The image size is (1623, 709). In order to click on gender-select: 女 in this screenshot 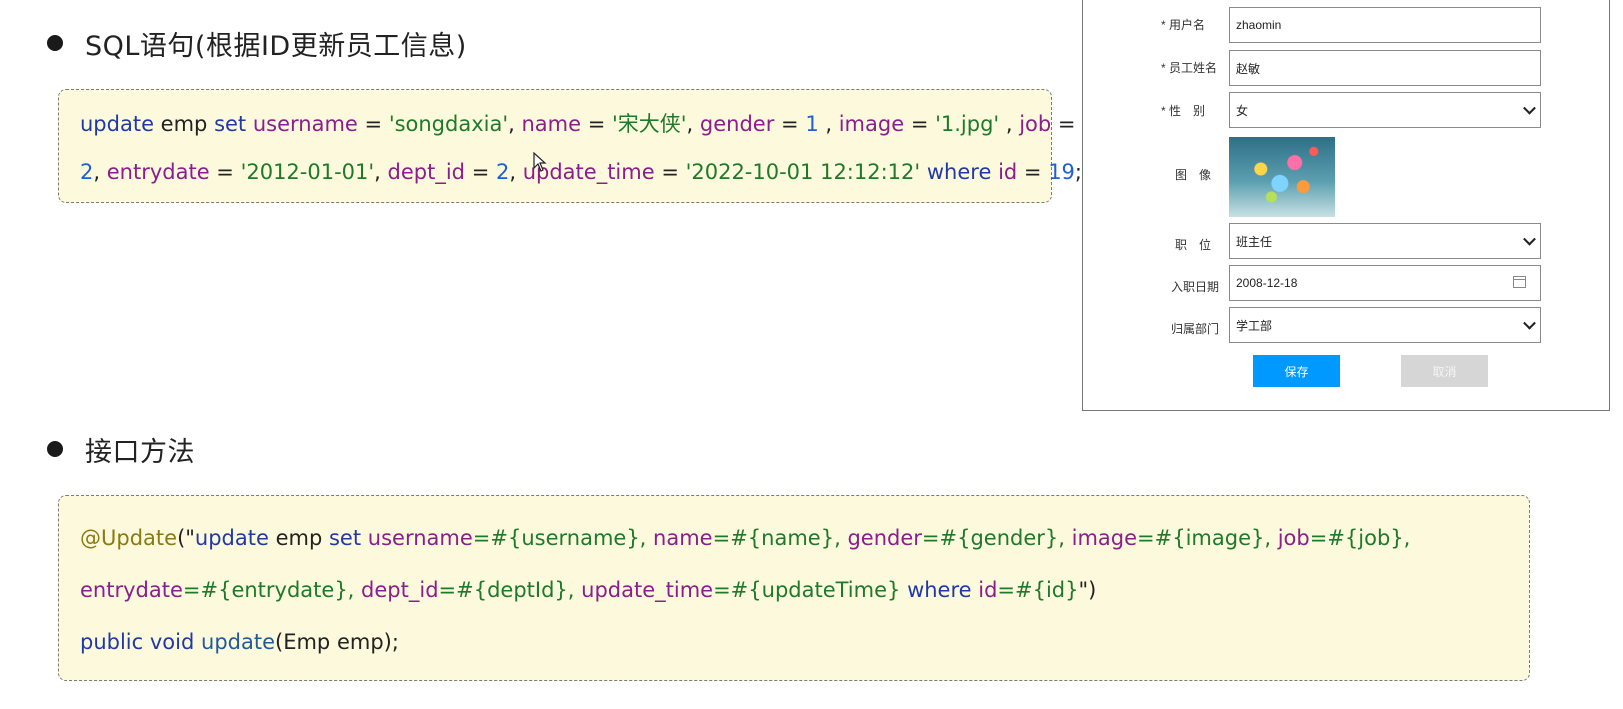, I will do `click(1385, 110)`.